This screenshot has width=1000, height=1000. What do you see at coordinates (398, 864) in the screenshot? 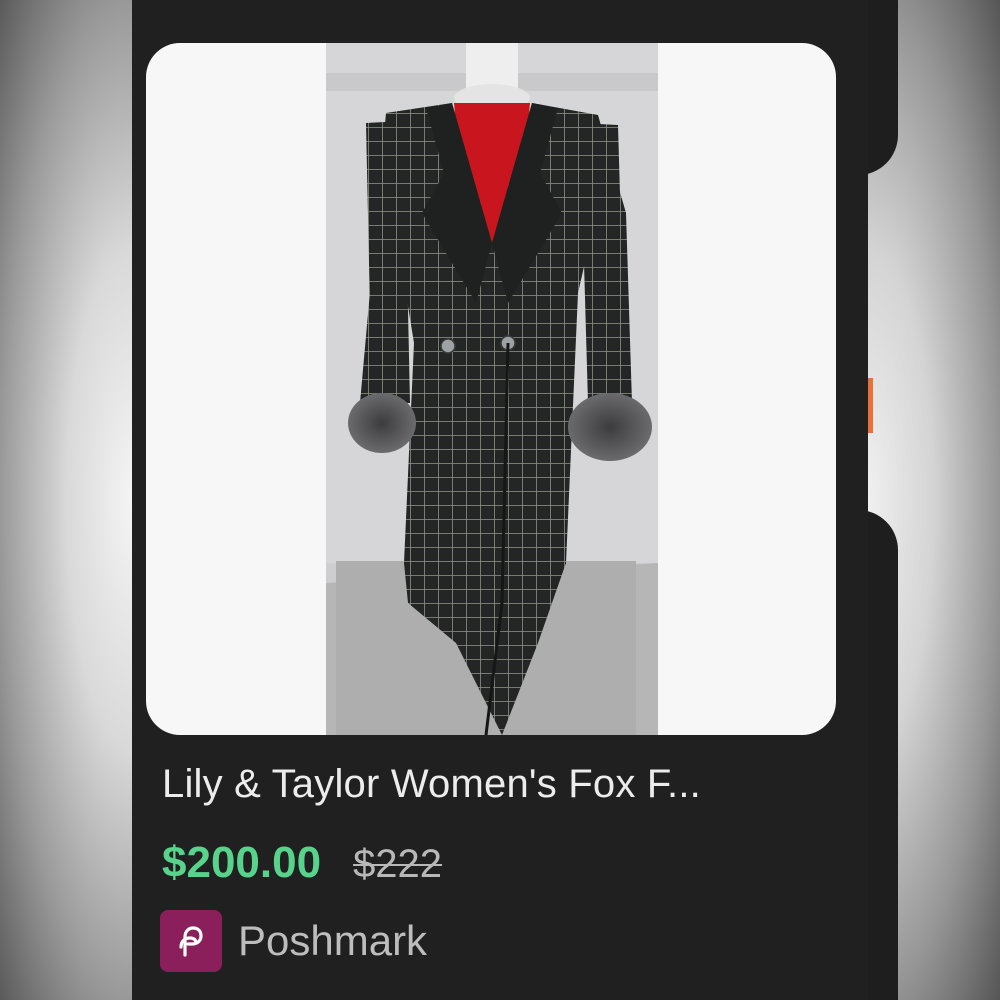
I see `original-price: $222` at bounding box center [398, 864].